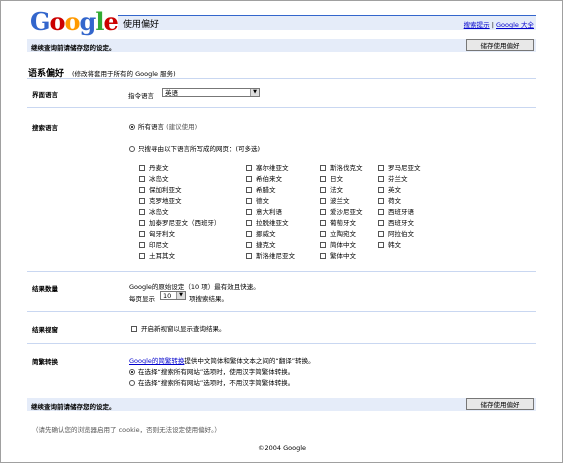 The image size is (563, 463). What do you see at coordinates (134, 329) in the screenshot?
I see `new-window-checkbox` at bounding box center [134, 329].